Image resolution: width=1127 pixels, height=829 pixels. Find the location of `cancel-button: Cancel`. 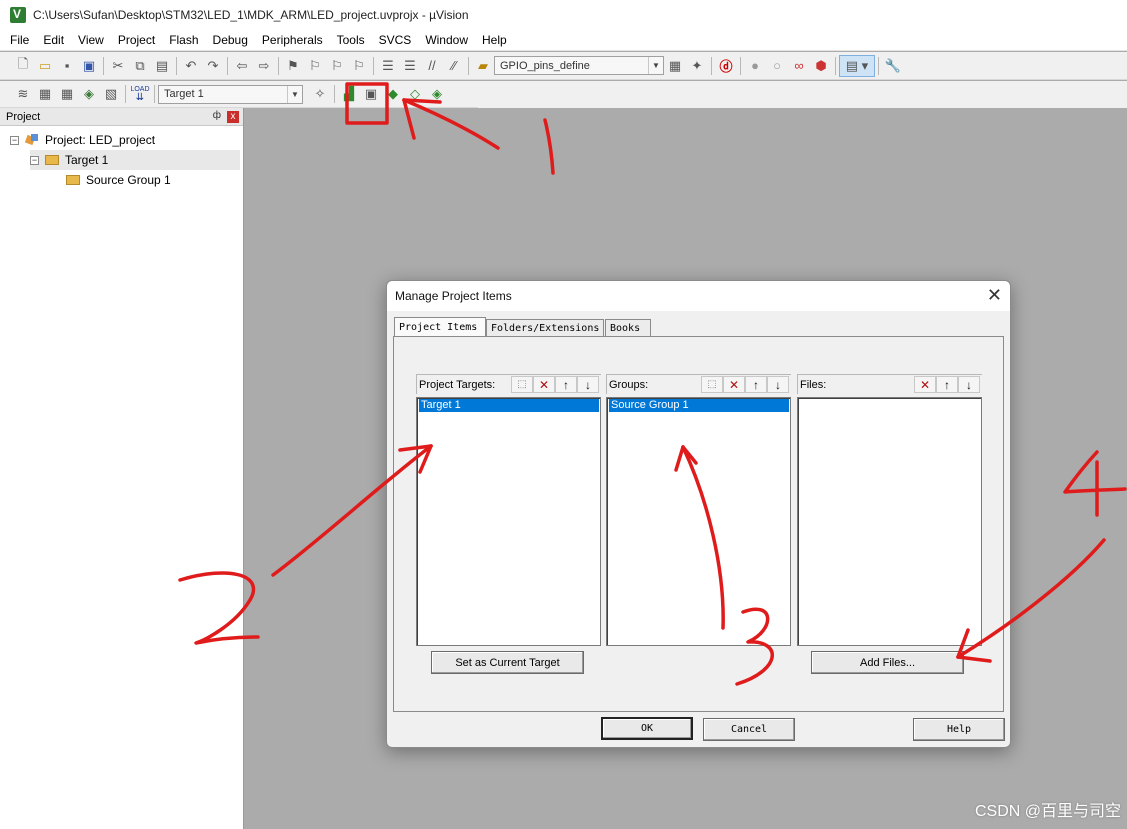

cancel-button: Cancel is located at coordinates (749, 729).